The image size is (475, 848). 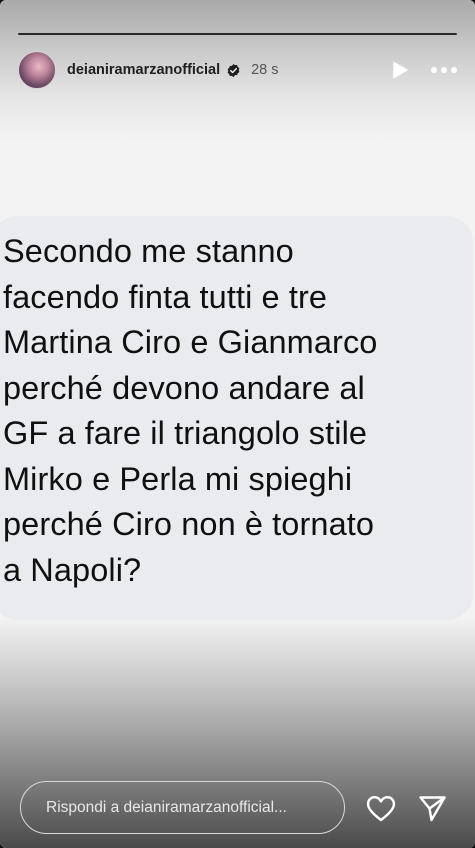 What do you see at coordinates (143, 70) in the screenshot?
I see `username: deianiramarzanofficial` at bounding box center [143, 70].